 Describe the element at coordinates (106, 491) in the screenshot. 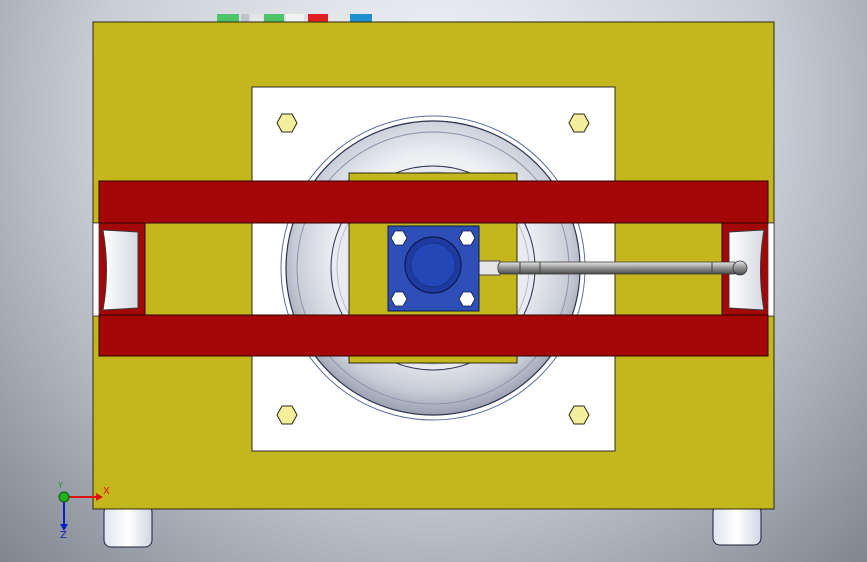

I see `axis-x-label: X` at that location.